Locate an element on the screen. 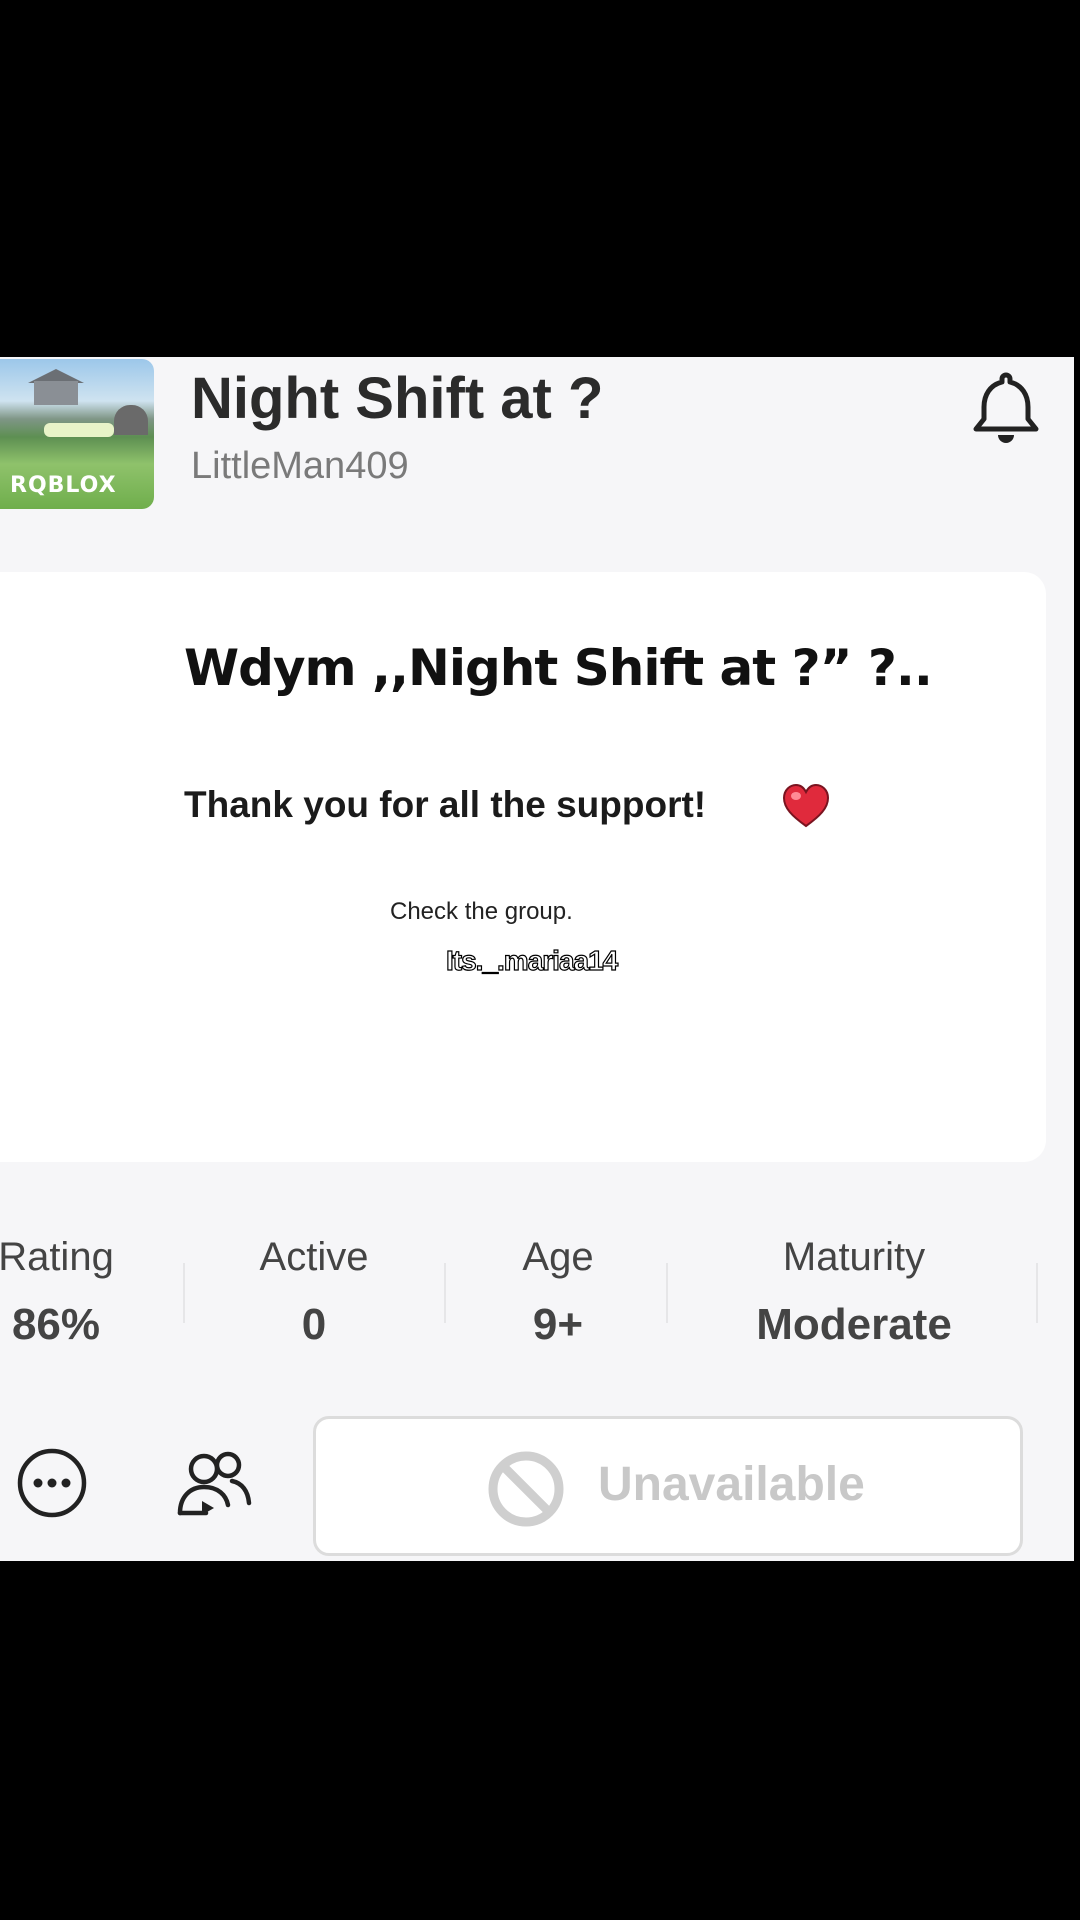 Image resolution: width=1080 pixels, height=1920 pixels. party-icon is located at coordinates (215, 1484).